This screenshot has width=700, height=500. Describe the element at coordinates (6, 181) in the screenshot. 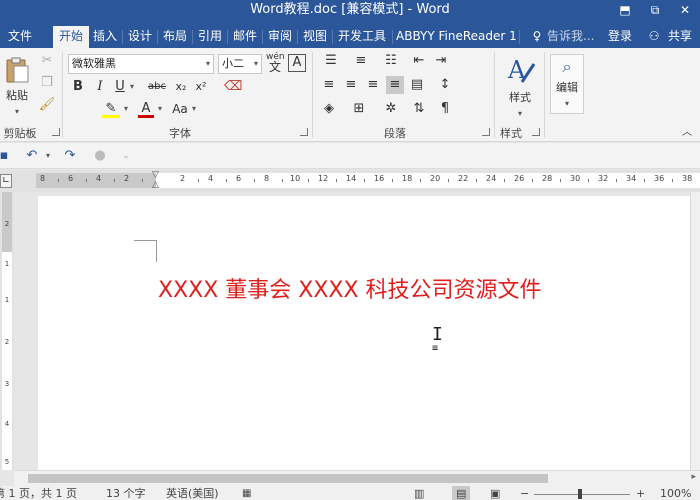

I see `tab-selector-icon: ∟` at that location.